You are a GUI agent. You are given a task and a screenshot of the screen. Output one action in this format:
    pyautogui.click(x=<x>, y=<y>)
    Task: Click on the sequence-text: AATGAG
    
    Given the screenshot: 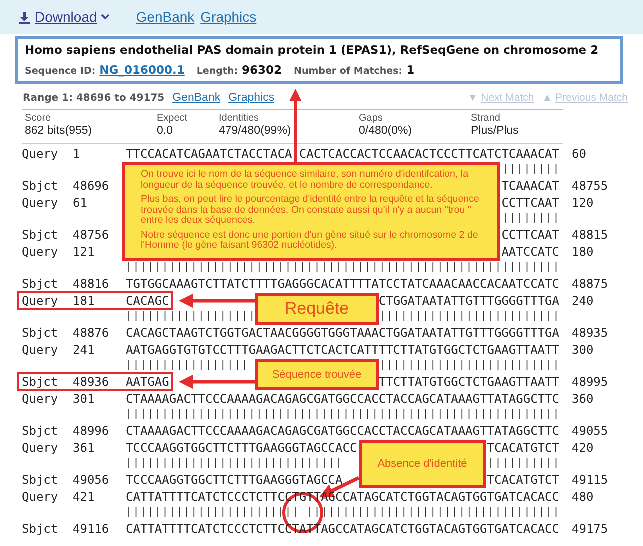 What is the action you would take?
    pyautogui.click(x=148, y=382)
    